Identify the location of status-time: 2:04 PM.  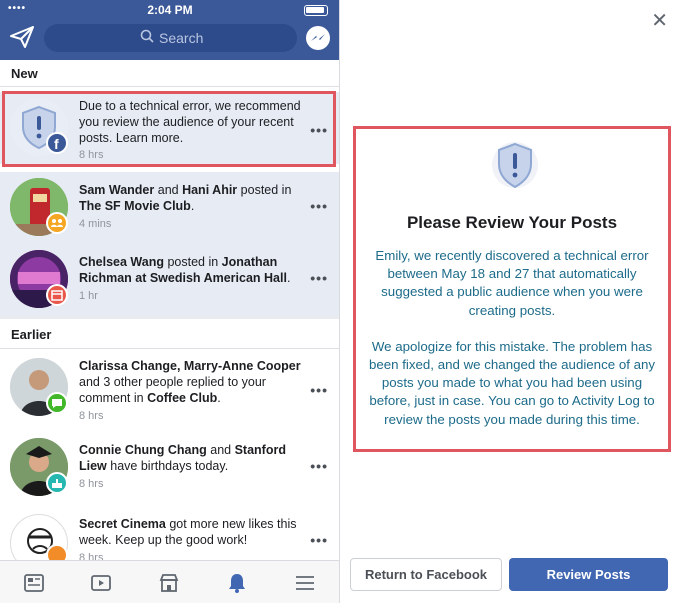
(170, 10).